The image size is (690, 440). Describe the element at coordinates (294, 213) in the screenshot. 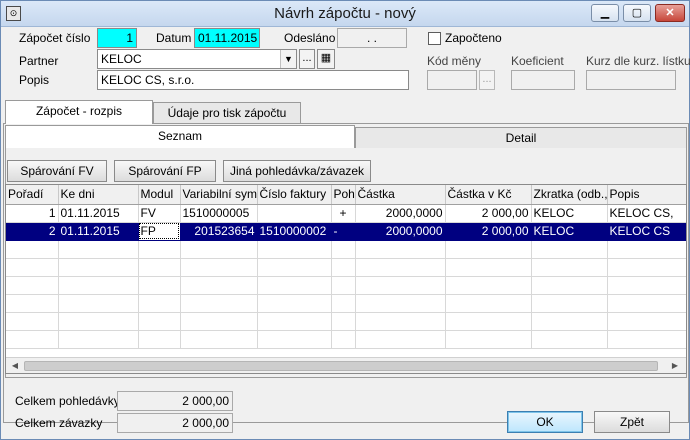

I see `table-cell` at that location.